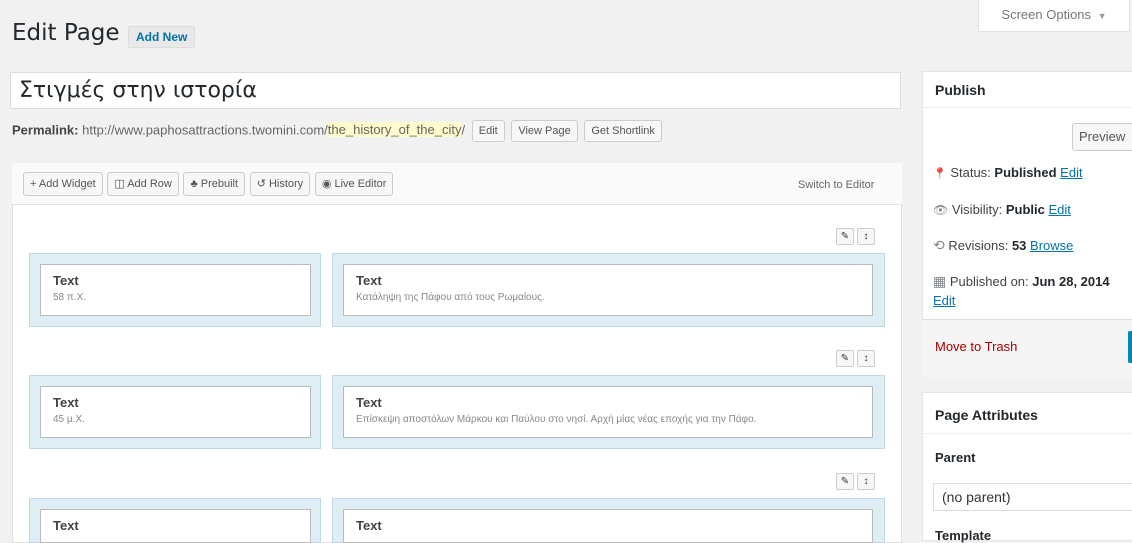 The width and height of the screenshot is (1132, 543). I want to click on eye-icon: 👁, so click(941, 210).